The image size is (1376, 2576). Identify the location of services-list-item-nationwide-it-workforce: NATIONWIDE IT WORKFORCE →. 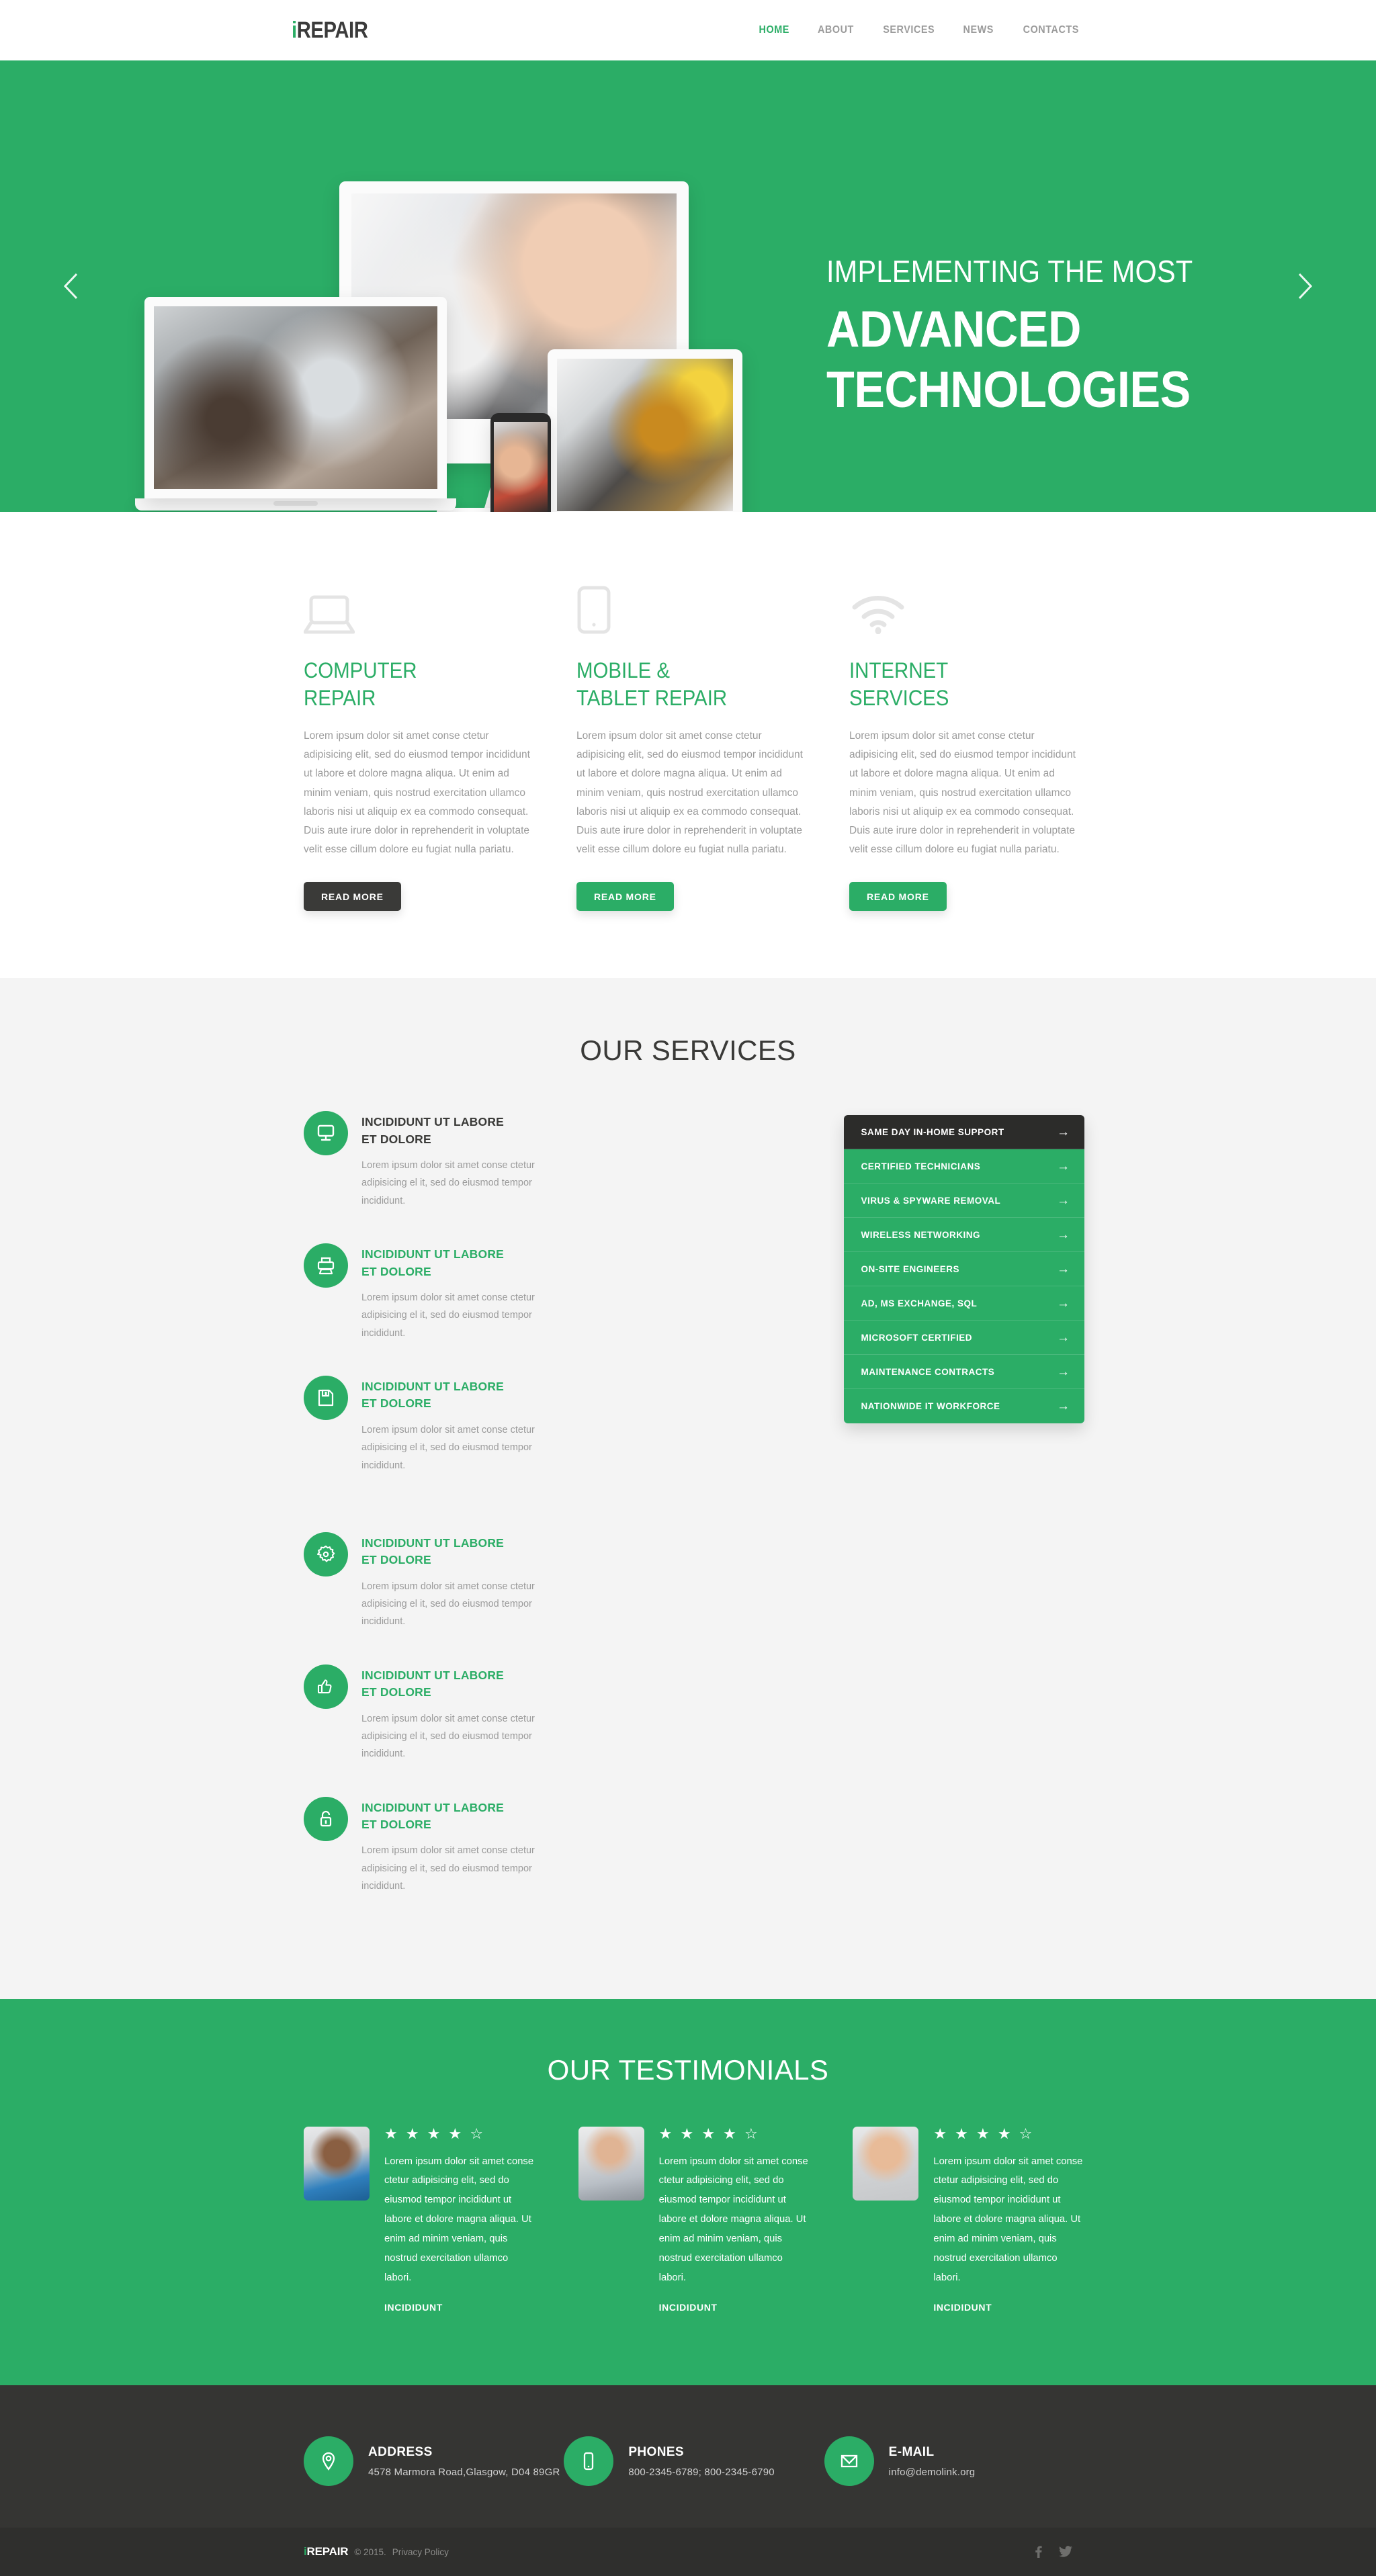
(963, 1407).